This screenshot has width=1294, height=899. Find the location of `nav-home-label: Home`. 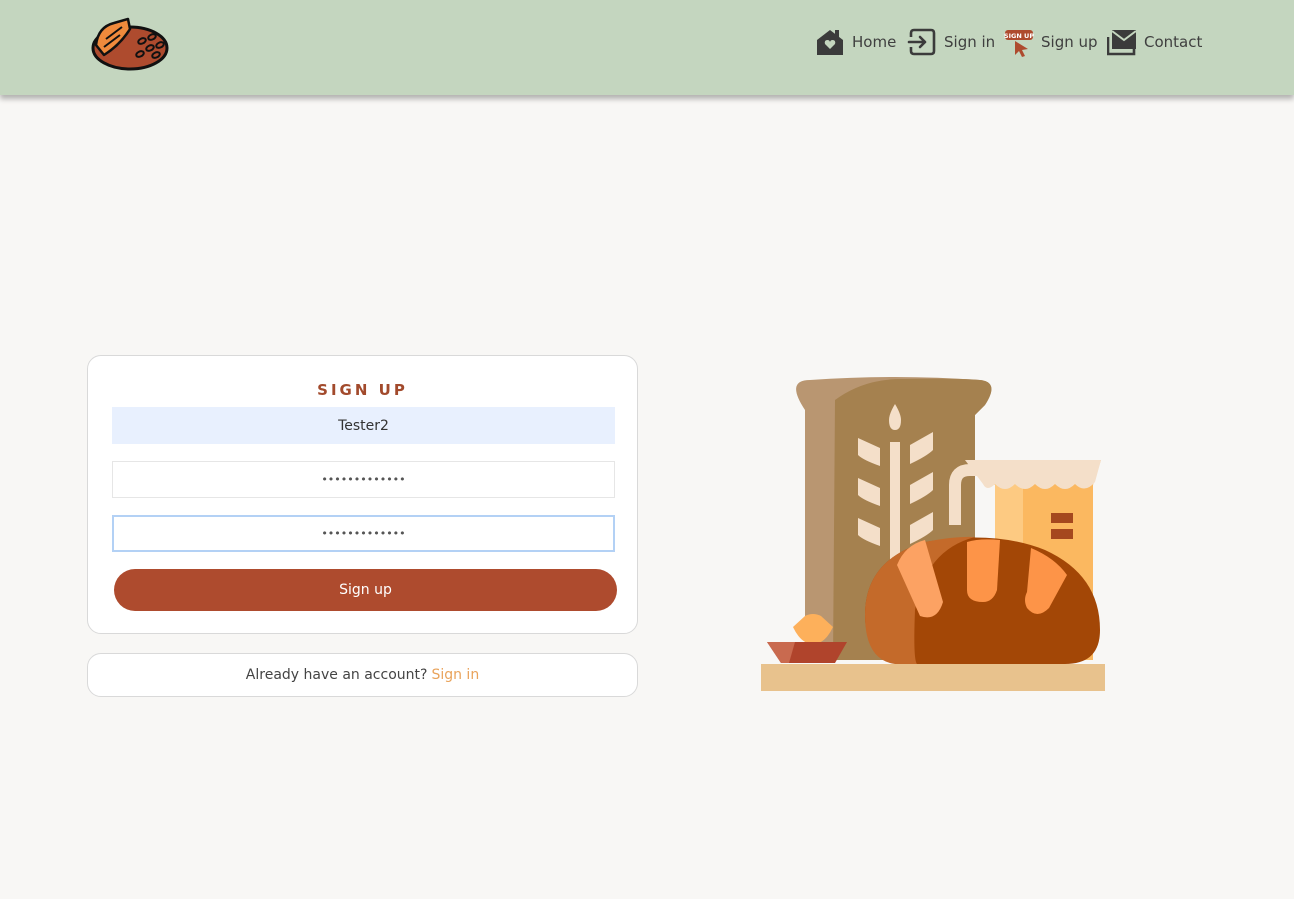

nav-home-label: Home is located at coordinates (874, 42).